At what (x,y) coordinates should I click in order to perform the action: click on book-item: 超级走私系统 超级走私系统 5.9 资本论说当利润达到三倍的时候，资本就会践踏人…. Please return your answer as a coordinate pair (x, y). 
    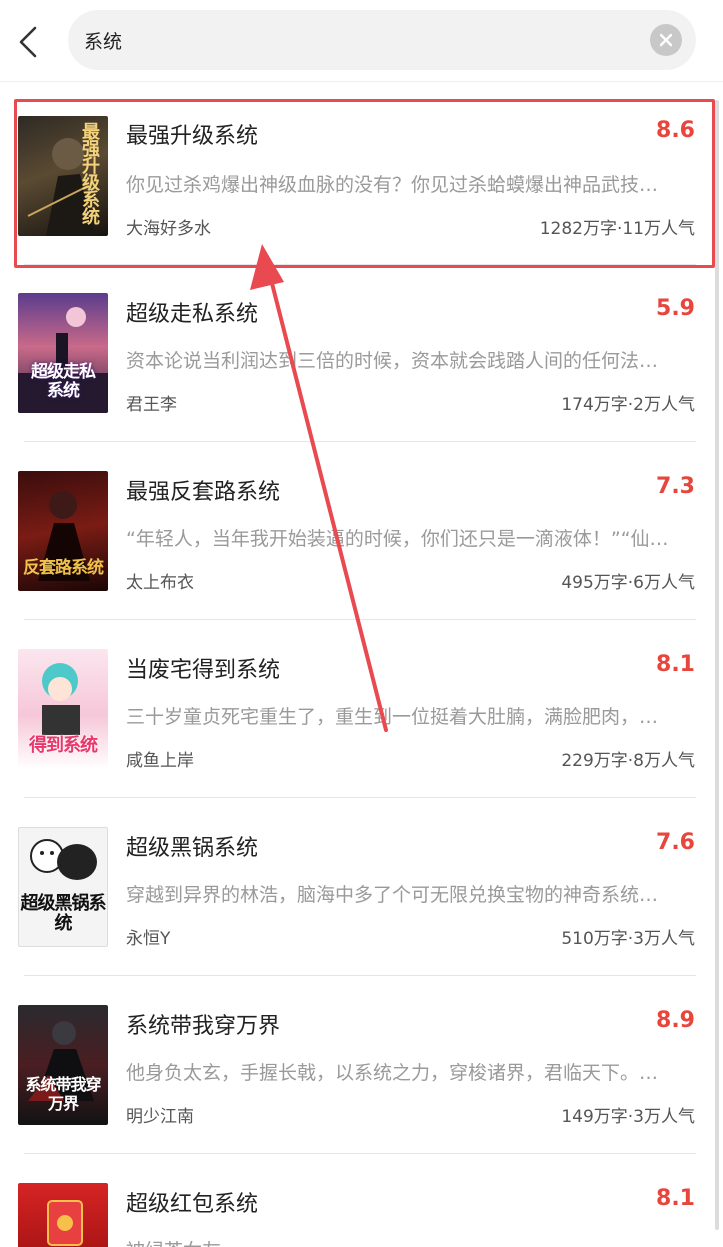
    Looking at the image, I should click on (361, 367).